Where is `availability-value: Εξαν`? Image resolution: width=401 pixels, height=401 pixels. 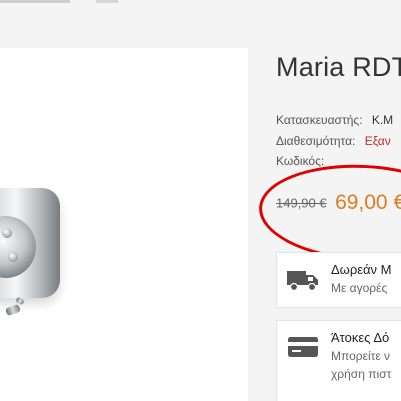
availability-value: Εξαν is located at coordinates (377, 141).